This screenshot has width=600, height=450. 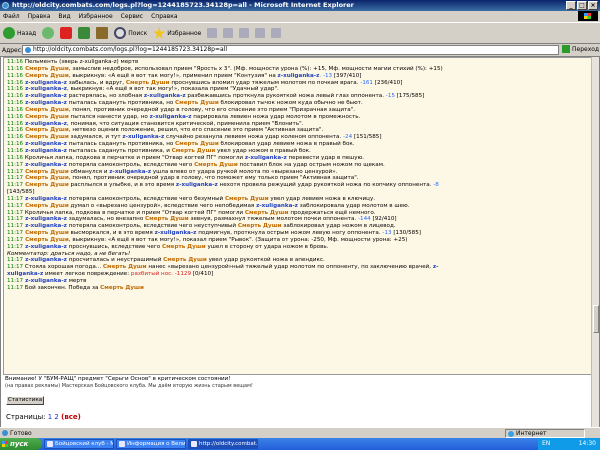 What do you see at coordinates (84, 33) in the screenshot?
I see `refresh-button` at bounding box center [84, 33].